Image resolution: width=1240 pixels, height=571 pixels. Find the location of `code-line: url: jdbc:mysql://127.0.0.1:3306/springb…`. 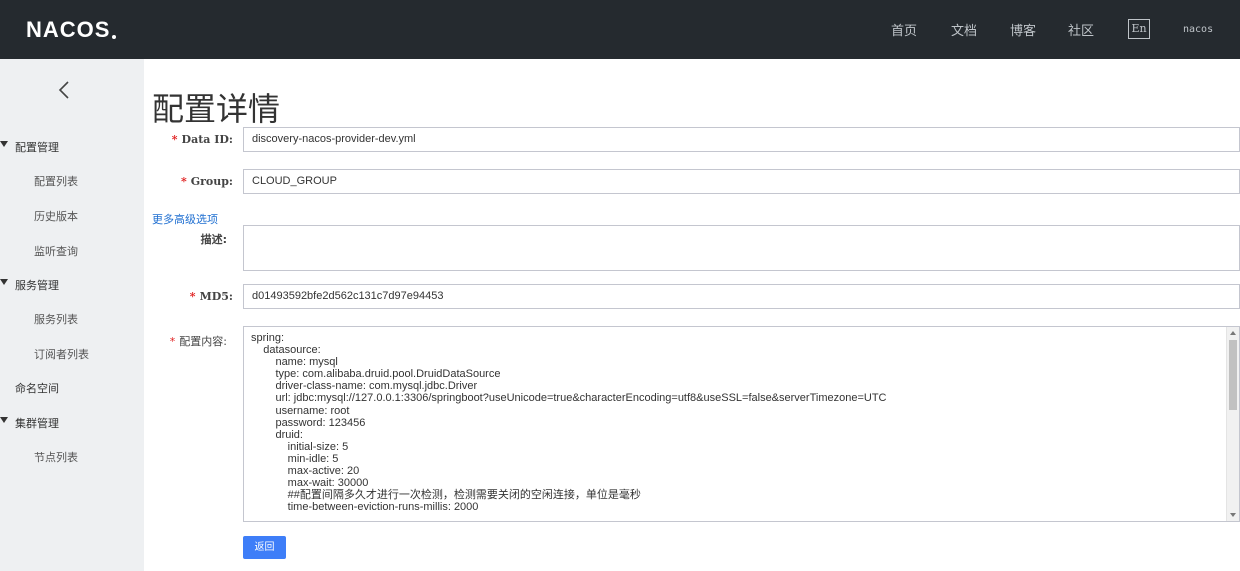

code-line: url: jdbc:mysql://127.0.0.1:3306/springb… is located at coordinates (569, 398).